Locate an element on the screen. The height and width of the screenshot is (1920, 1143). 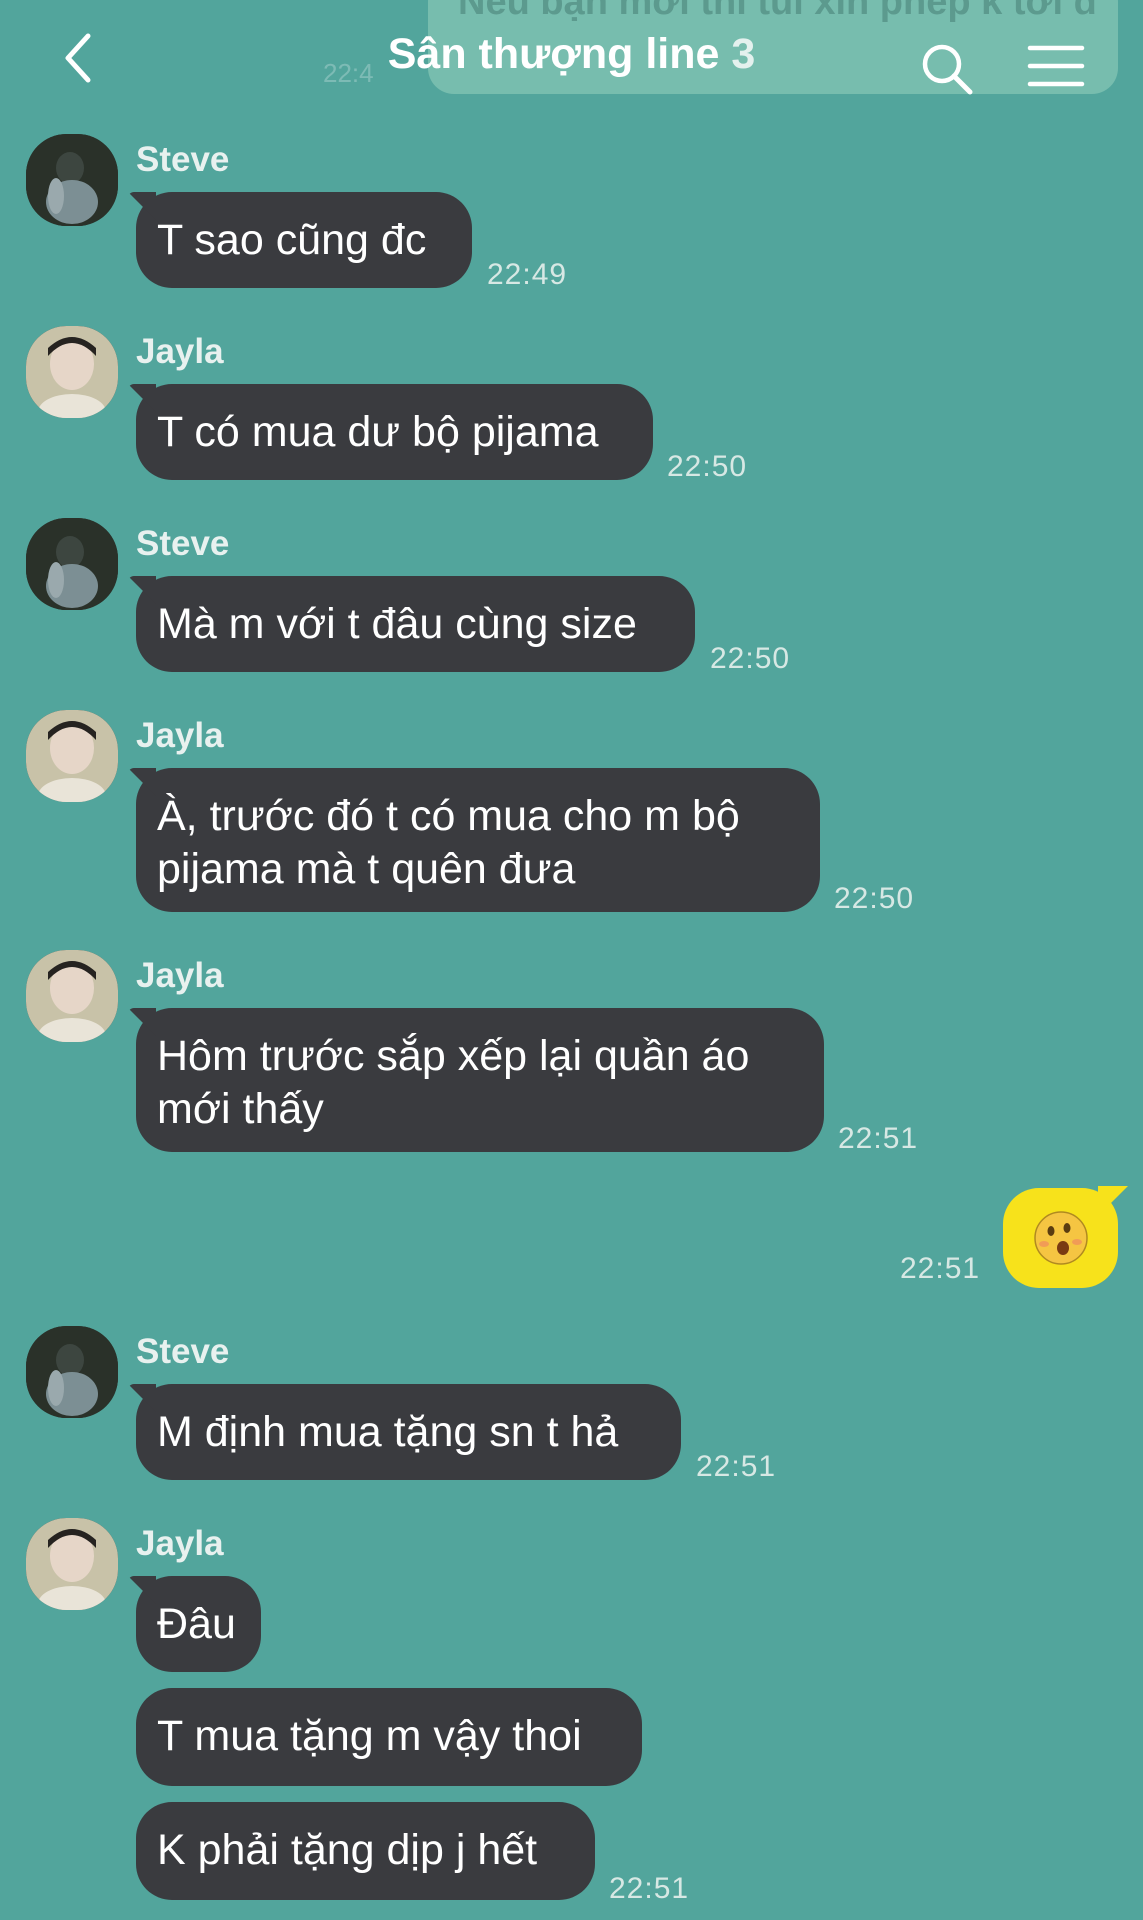
message-text-line: Hôm trước sắp xếp lại quần áo is located at coordinates (453, 1056).